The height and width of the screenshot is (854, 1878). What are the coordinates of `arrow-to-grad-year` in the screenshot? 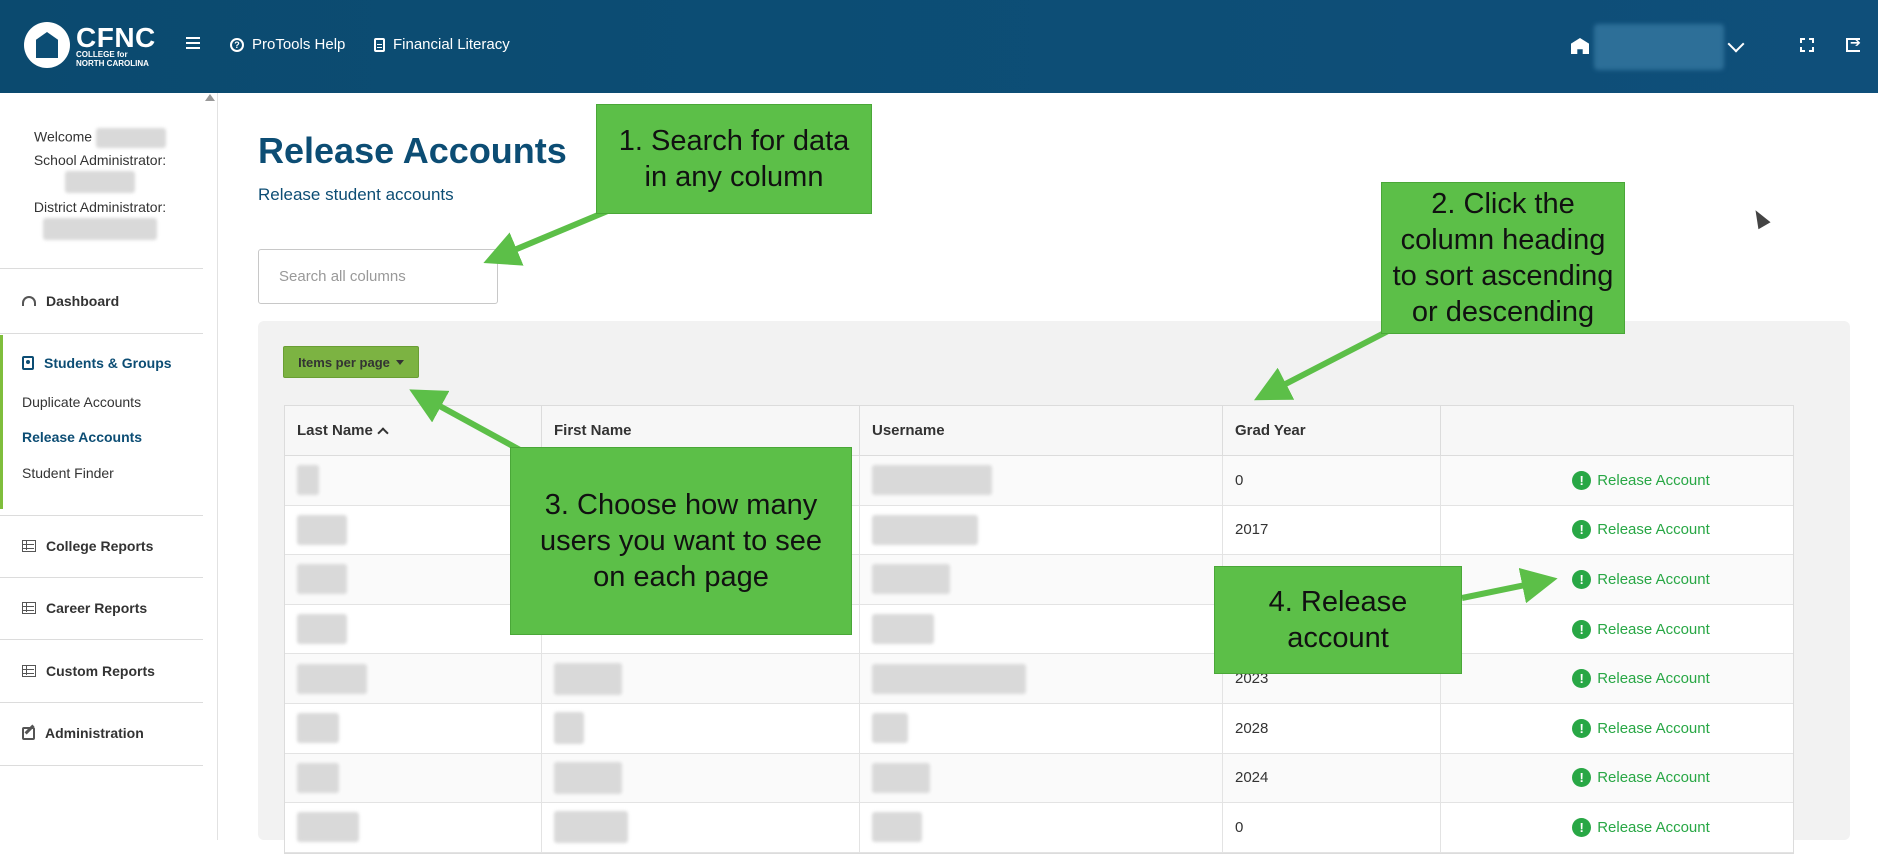 It's located at (1323, 364).